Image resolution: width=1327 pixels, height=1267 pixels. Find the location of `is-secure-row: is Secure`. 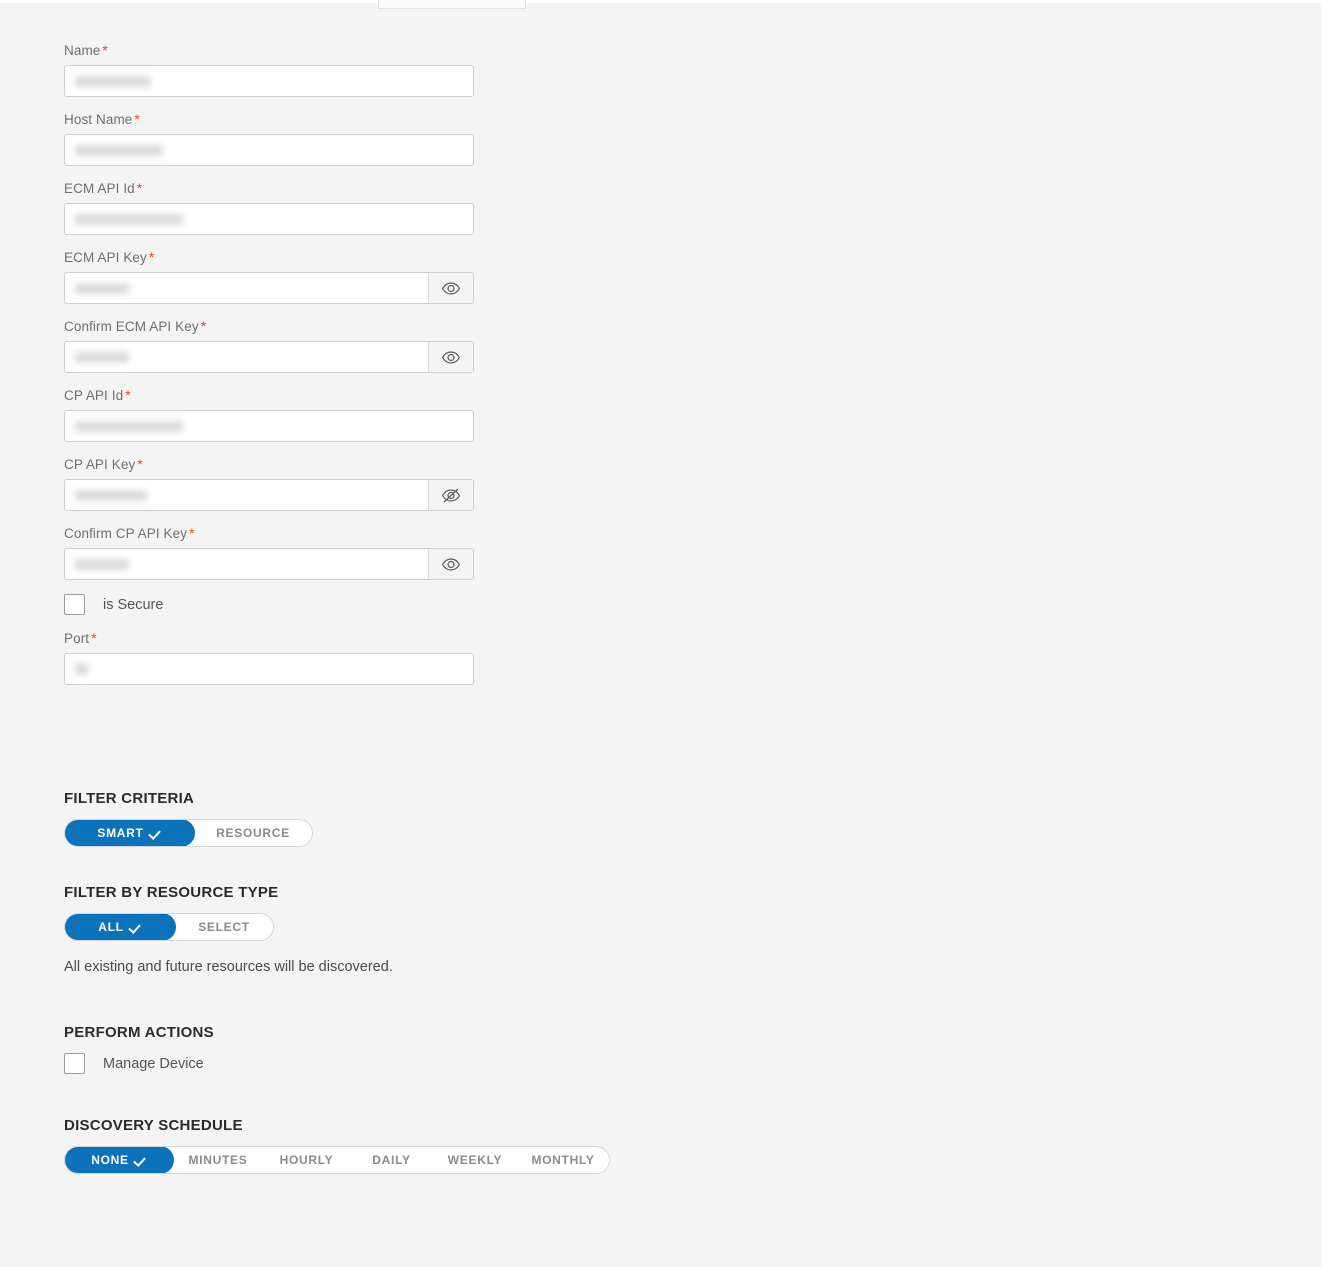

is-secure-row: is Secure is located at coordinates (269, 604).